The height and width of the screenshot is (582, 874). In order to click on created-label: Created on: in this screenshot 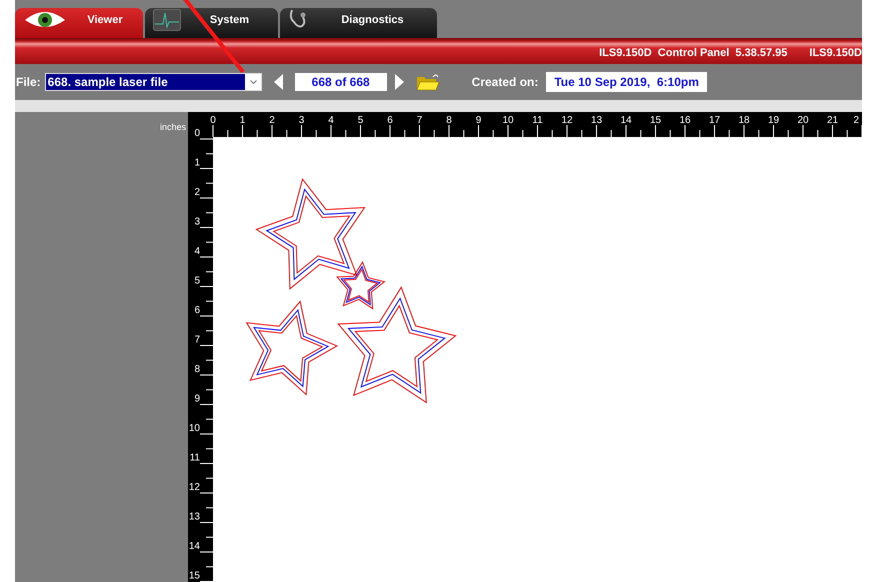, I will do `click(505, 82)`.